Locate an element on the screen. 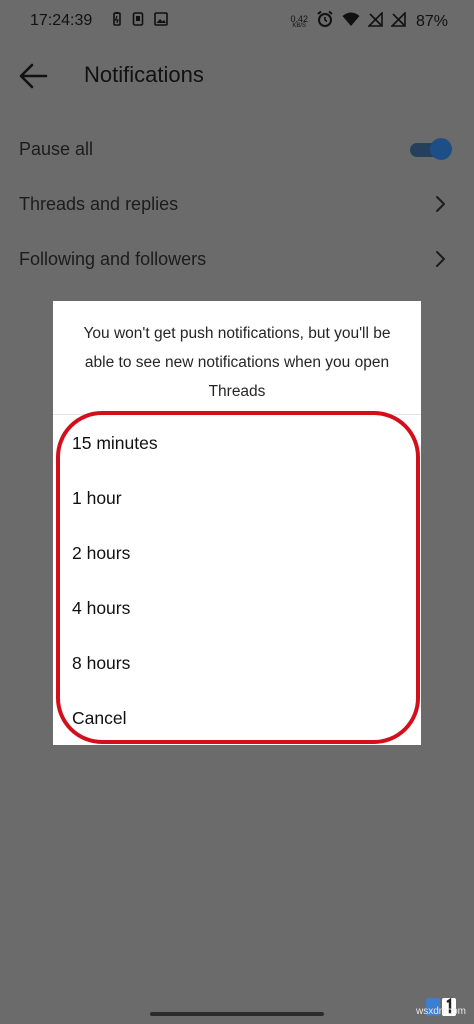 The width and height of the screenshot is (474, 1024). network-speed: 0.42 KB/S is located at coordinates (299, 21).